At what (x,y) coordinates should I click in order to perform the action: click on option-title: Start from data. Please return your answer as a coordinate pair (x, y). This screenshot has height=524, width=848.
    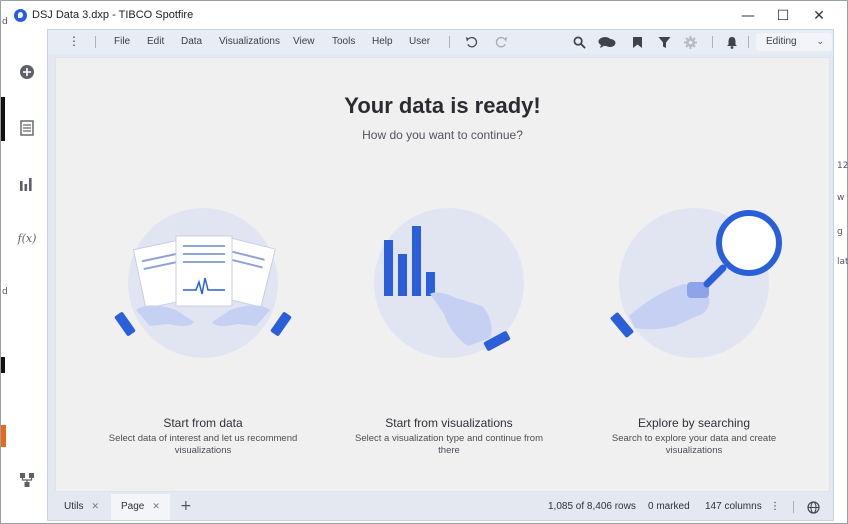
    Looking at the image, I should click on (203, 423).